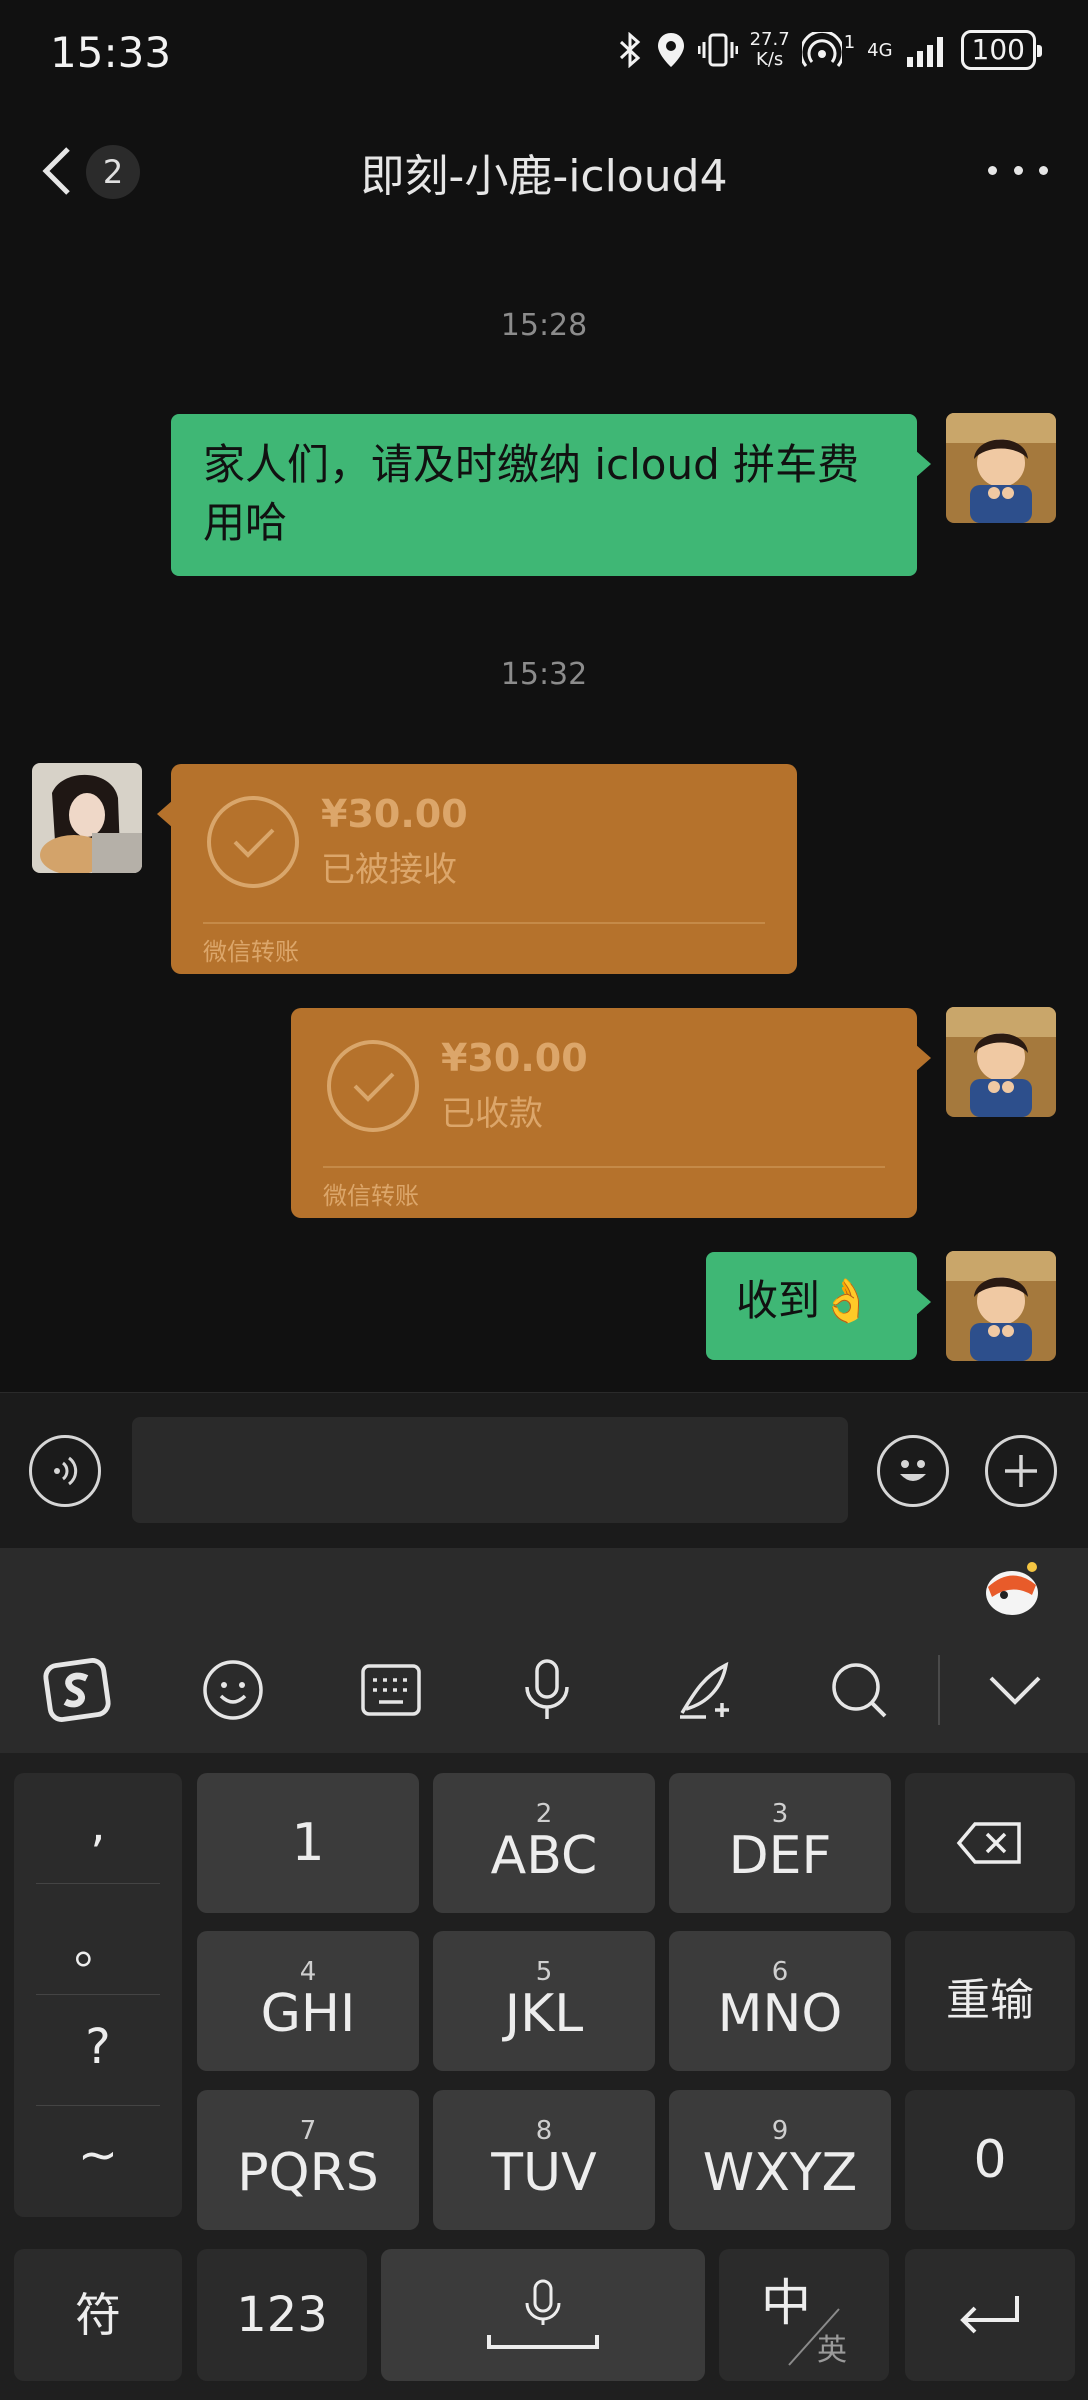 Image resolution: width=1088 pixels, height=2400 pixels. I want to click on key-1: 1, so click(308, 1843).